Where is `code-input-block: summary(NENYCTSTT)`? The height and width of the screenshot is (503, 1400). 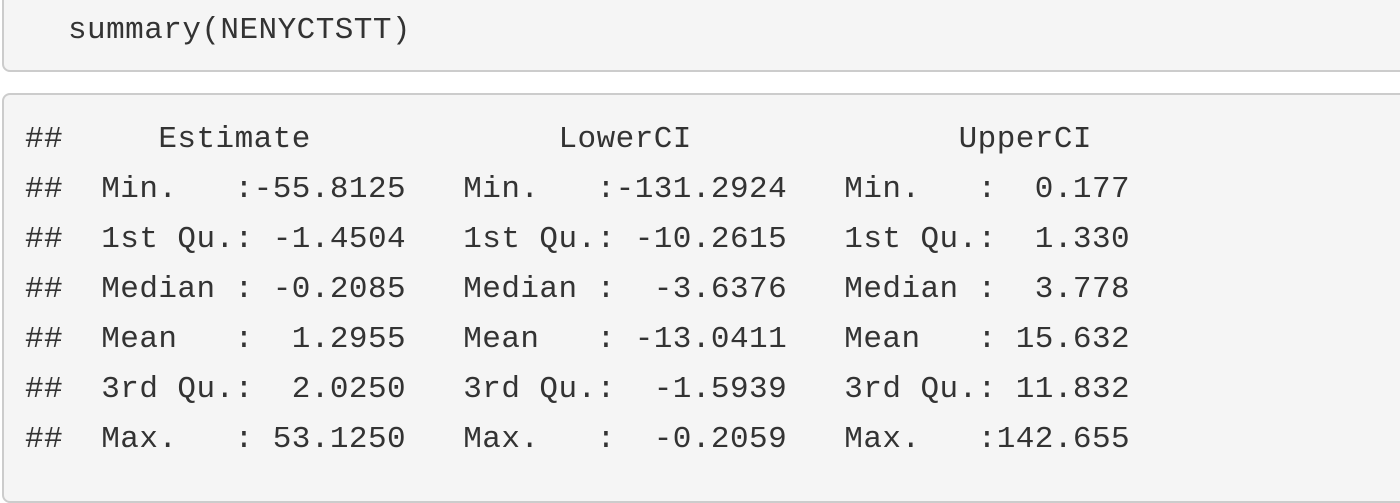 code-input-block: summary(NENYCTSTT) is located at coordinates (701, 36).